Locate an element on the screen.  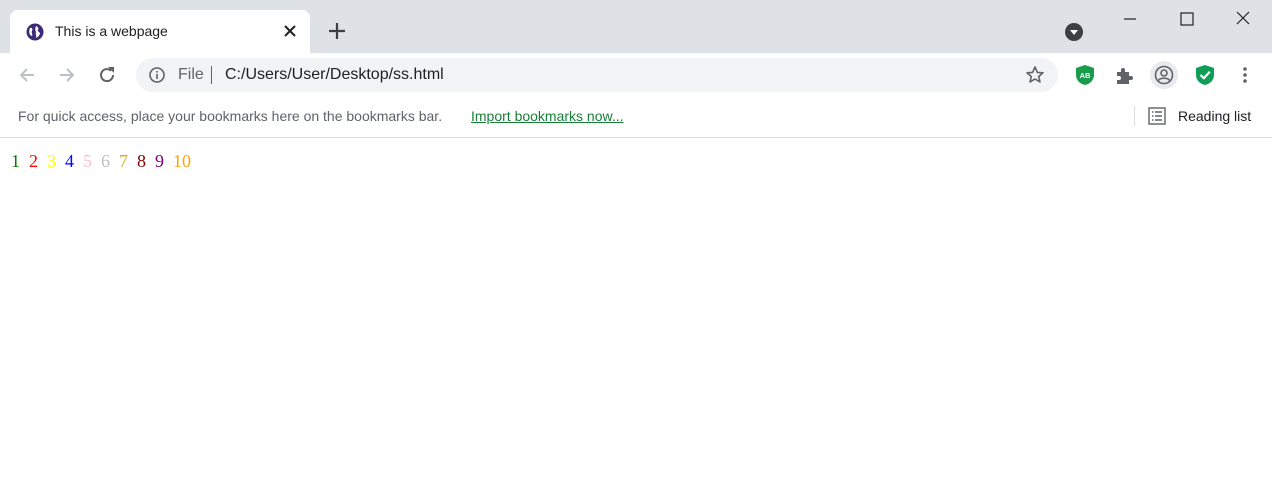
number-4: 4 is located at coordinates (69, 161).